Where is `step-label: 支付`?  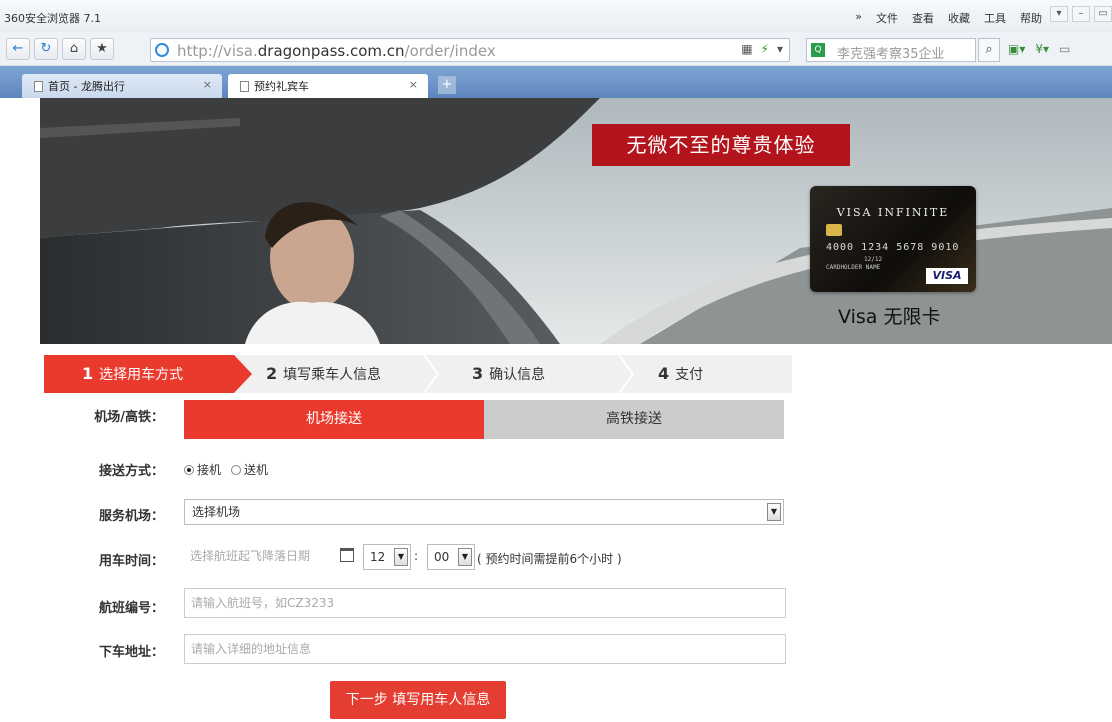
step-label: 支付 is located at coordinates (689, 375).